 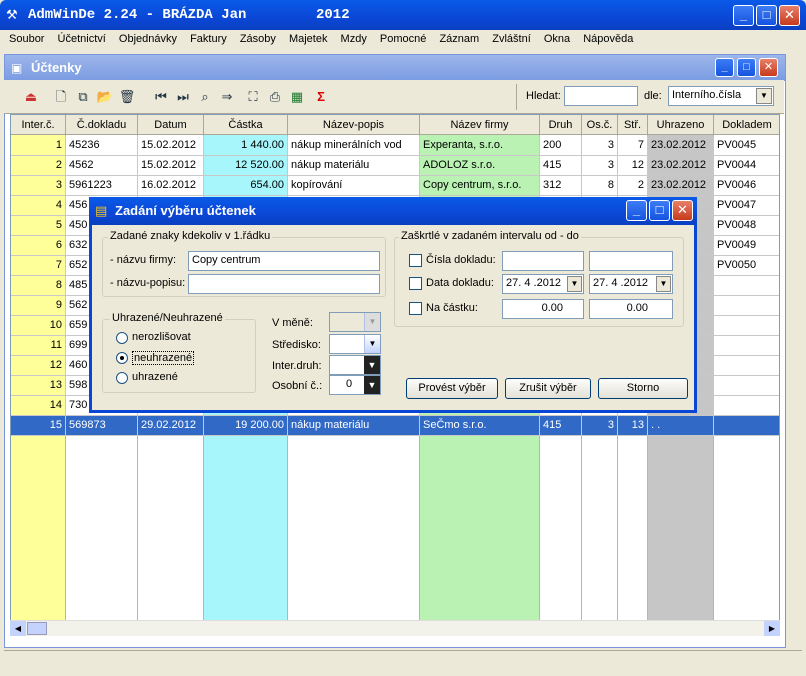 I want to click on cell-inter: 8, so click(x=38, y=285).